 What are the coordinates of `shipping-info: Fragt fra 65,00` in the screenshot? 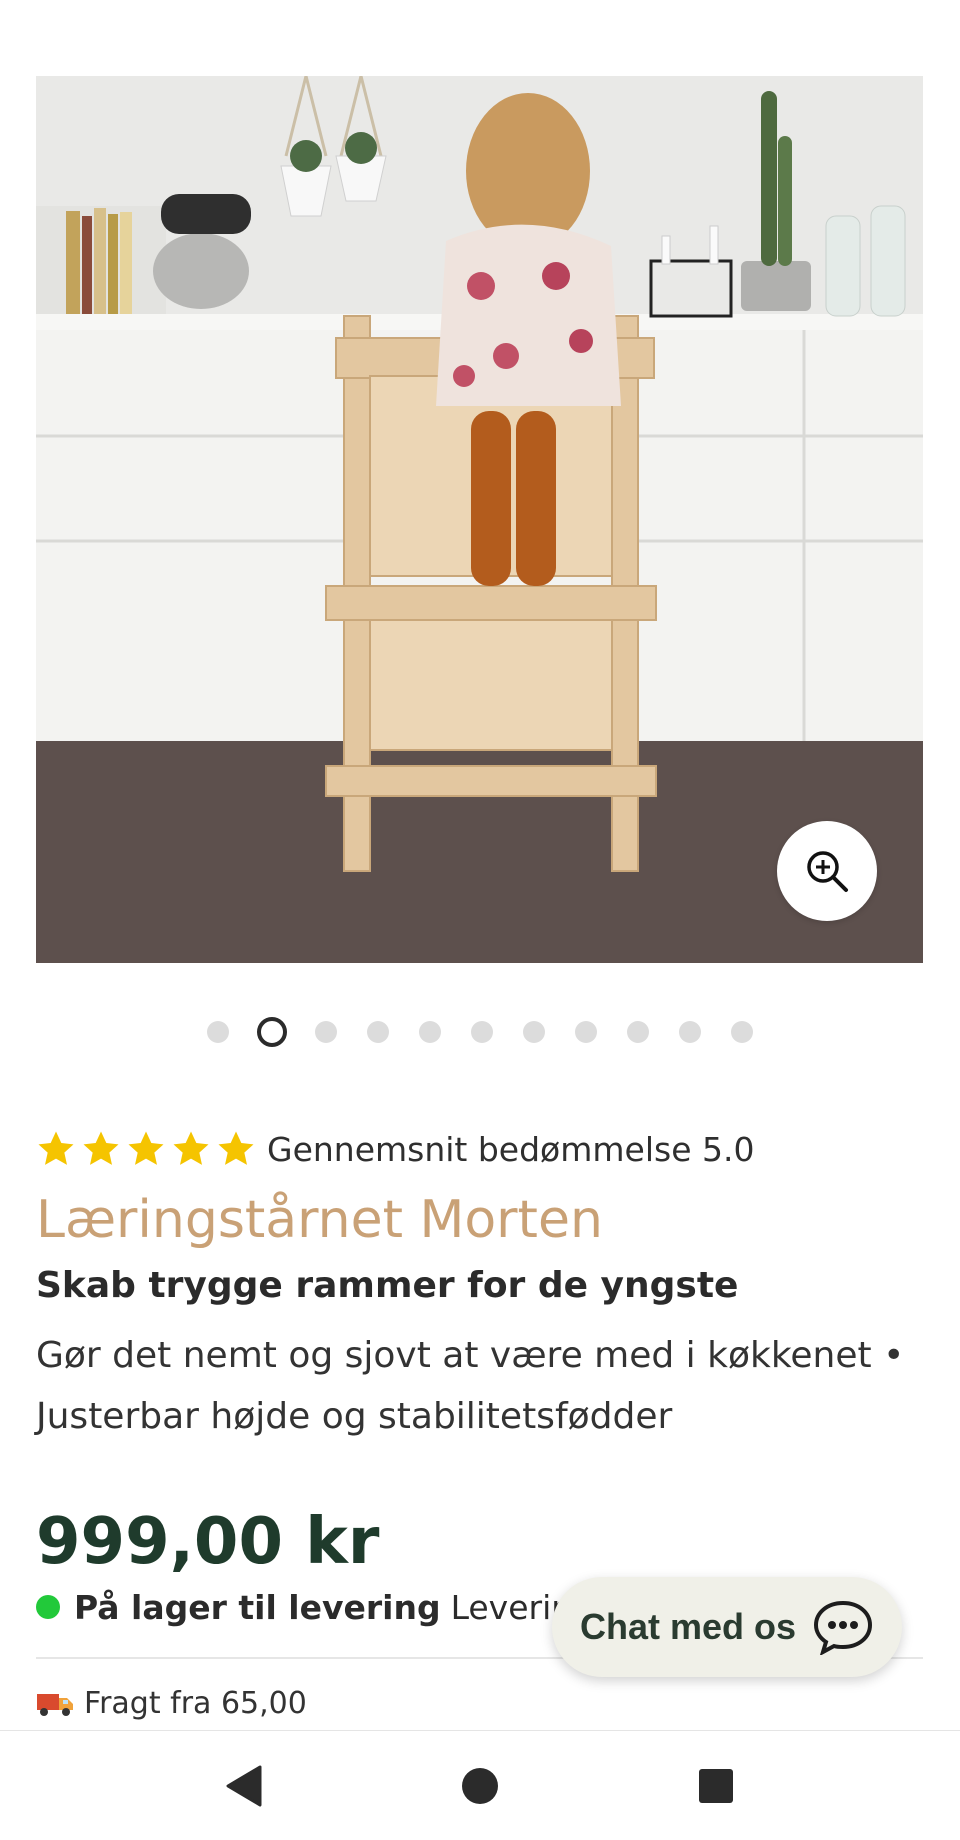 It's located at (171, 1703).